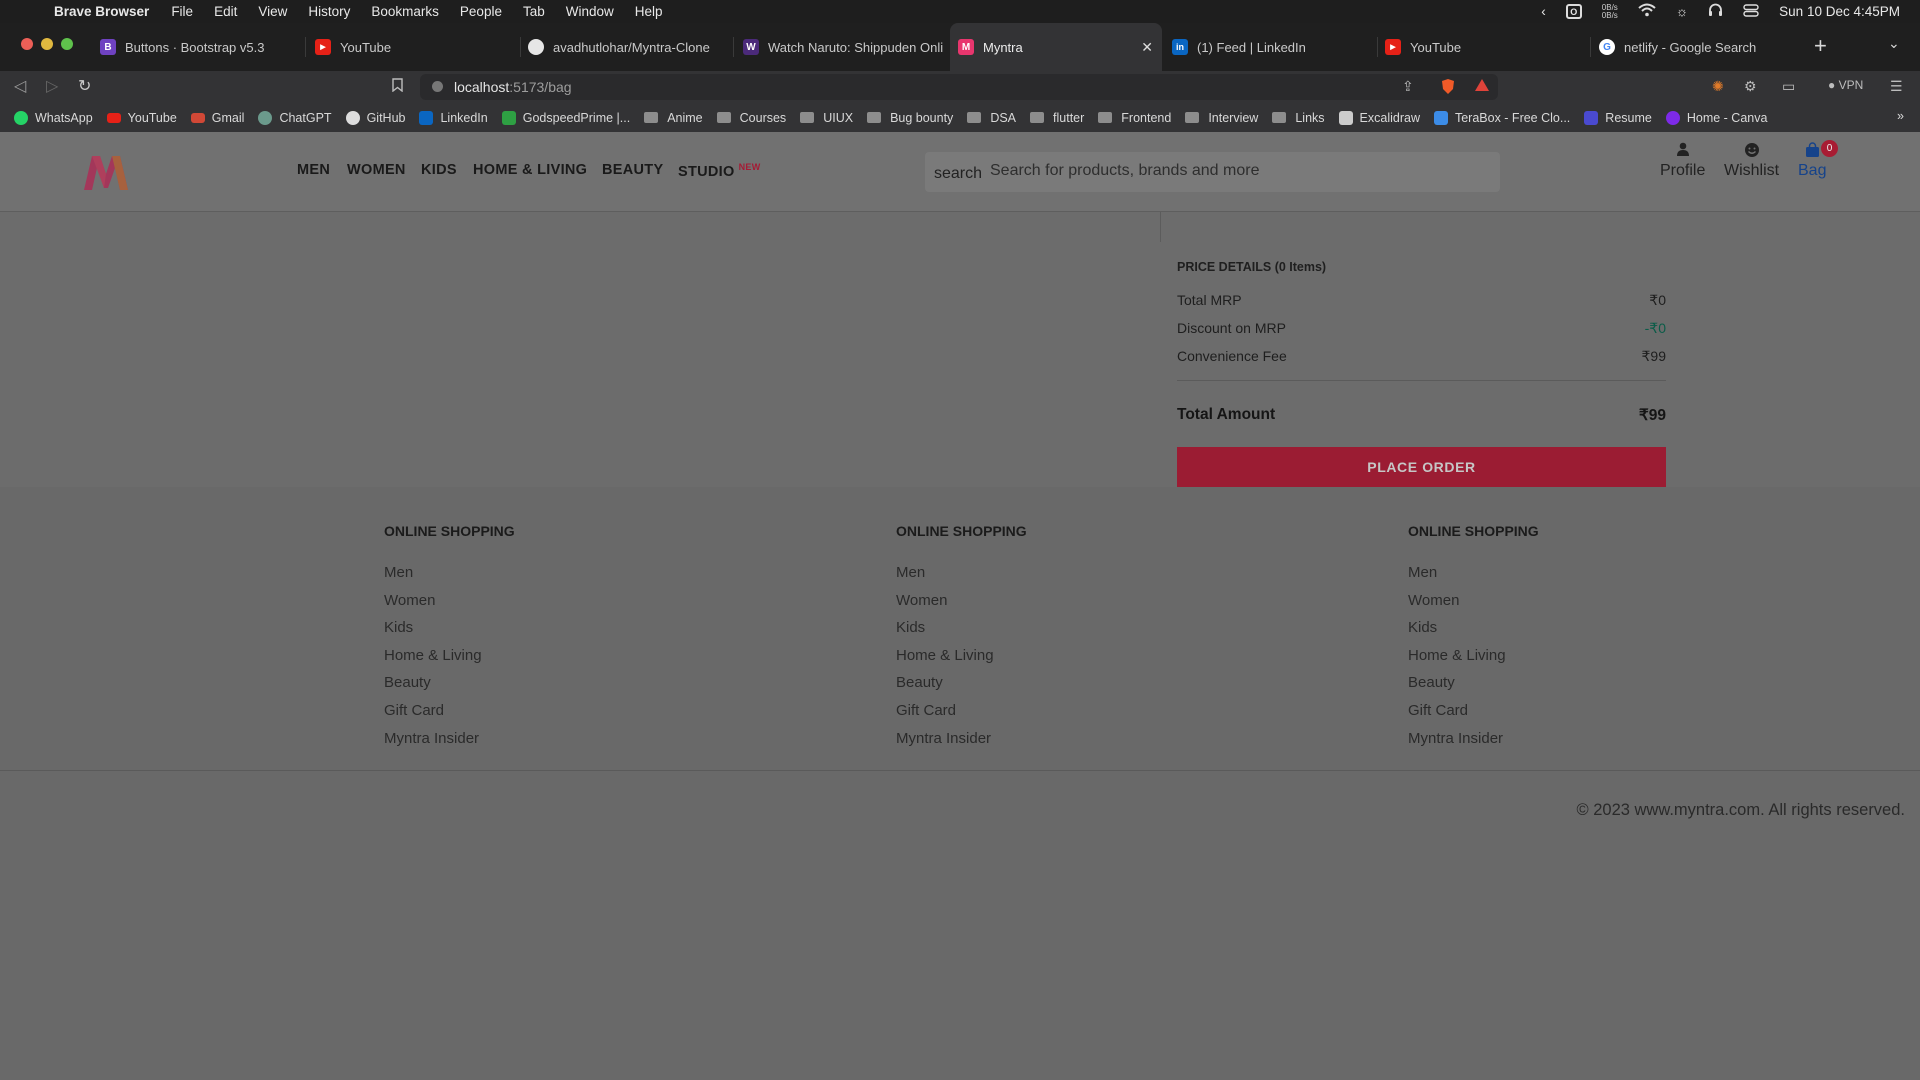 This screenshot has width=1920, height=1080. What do you see at coordinates (534, 11) in the screenshot?
I see `menu-tab: Tab` at bounding box center [534, 11].